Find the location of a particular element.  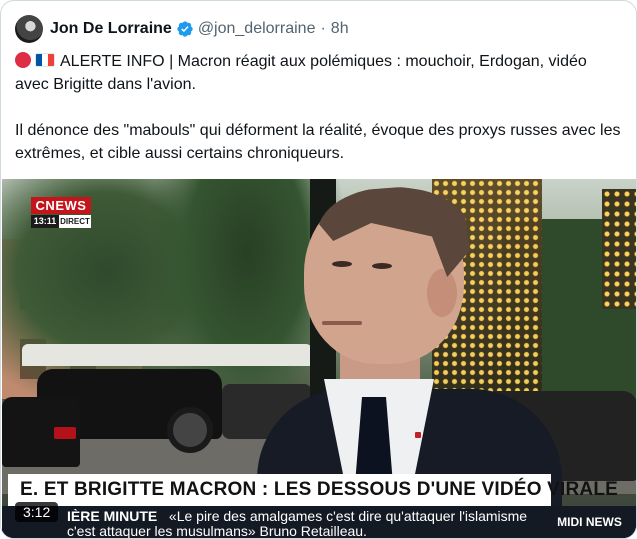

video-car is located at coordinates (41, 432).